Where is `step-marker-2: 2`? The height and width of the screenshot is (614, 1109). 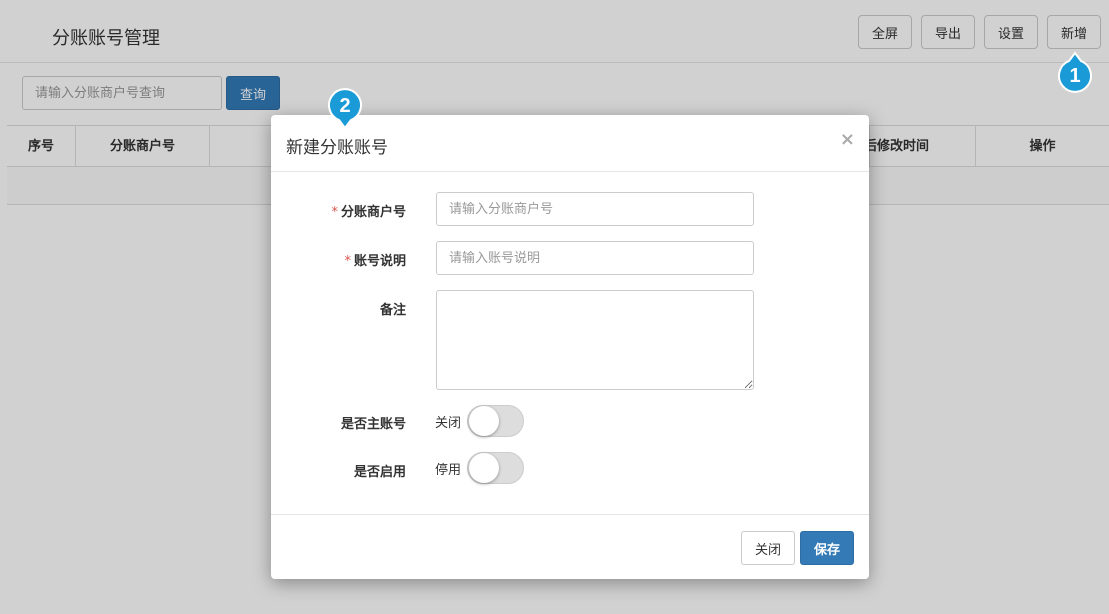
step-marker-2: 2 is located at coordinates (345, 109).